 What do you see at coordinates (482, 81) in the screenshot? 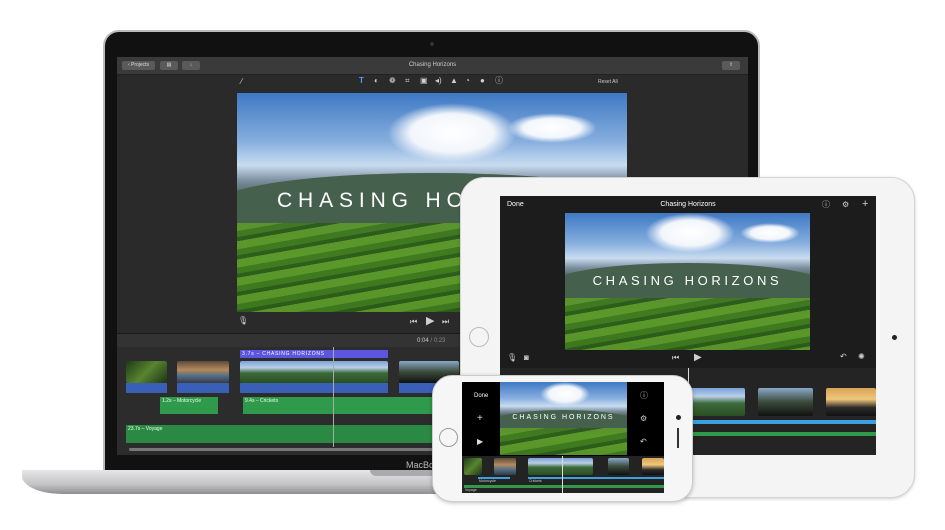
I see `filter-icon: ●` at bounding box center [482, 81].